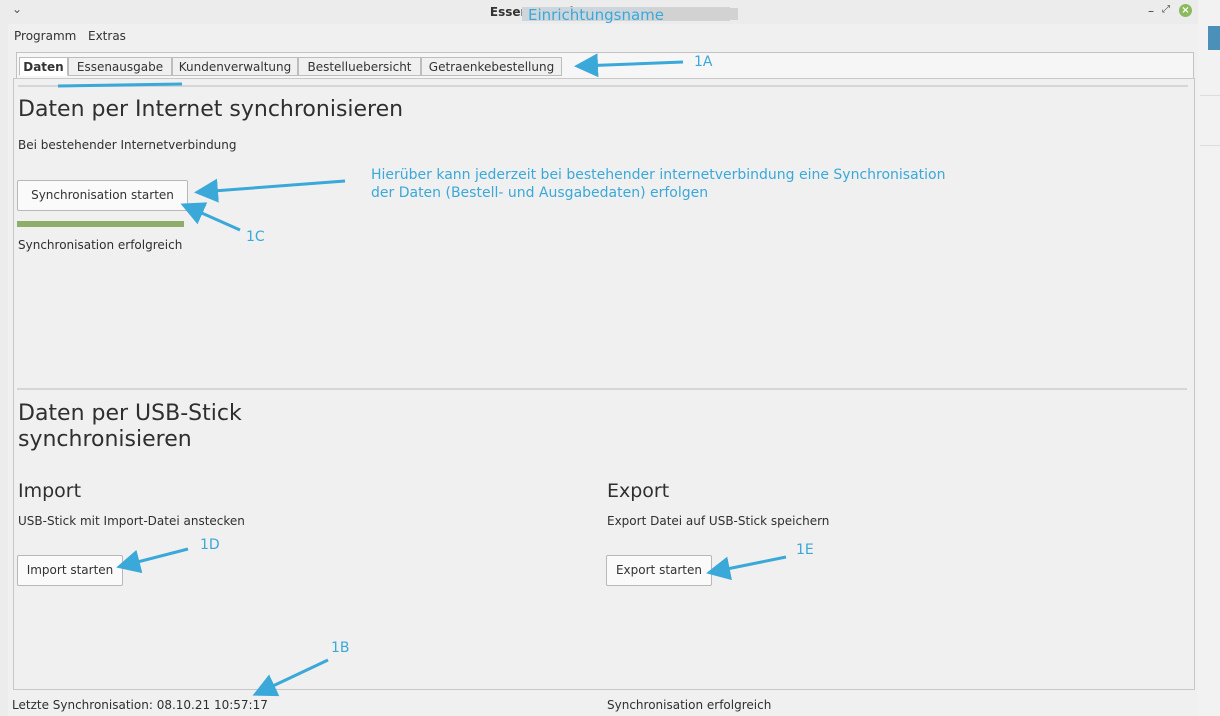 The height and width of the screenshot is (716, 1220). Describe the element at coordinates (270, 190) in the screenshot. I see `arrow-sync-description` at that location.